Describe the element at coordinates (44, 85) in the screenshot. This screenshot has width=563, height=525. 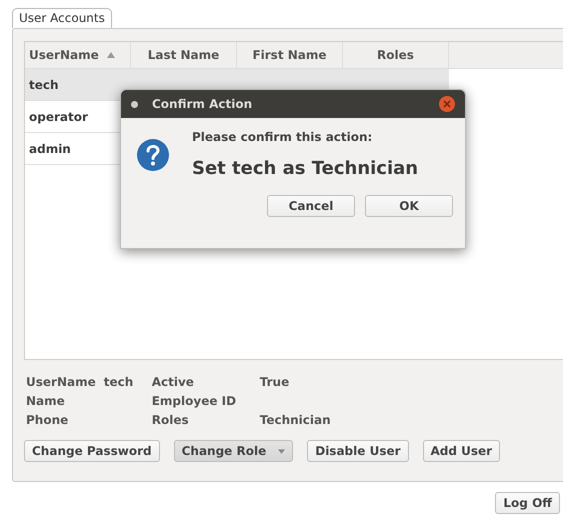
I see `table-cell: tech` at that location.